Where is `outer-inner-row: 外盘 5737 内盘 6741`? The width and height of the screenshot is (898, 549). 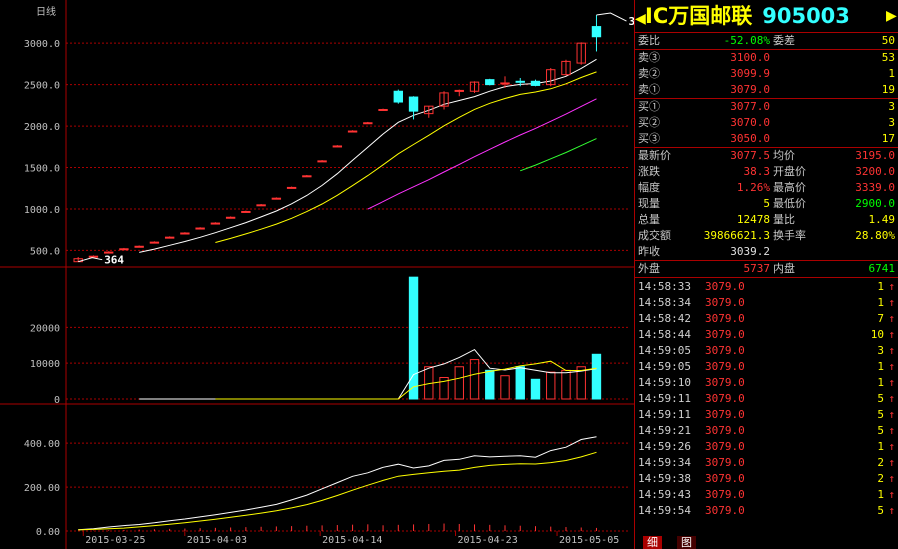
outer-inner-row: 外盘 5737 内盘 6741 is located at coordinates (766, 269).